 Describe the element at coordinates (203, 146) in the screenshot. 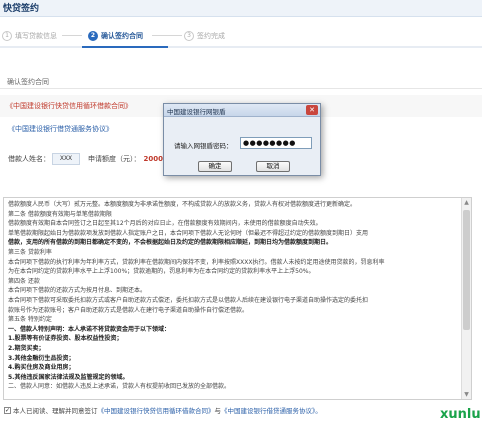

I see `password-prompt: 请输入网银盾密码：` at that location.